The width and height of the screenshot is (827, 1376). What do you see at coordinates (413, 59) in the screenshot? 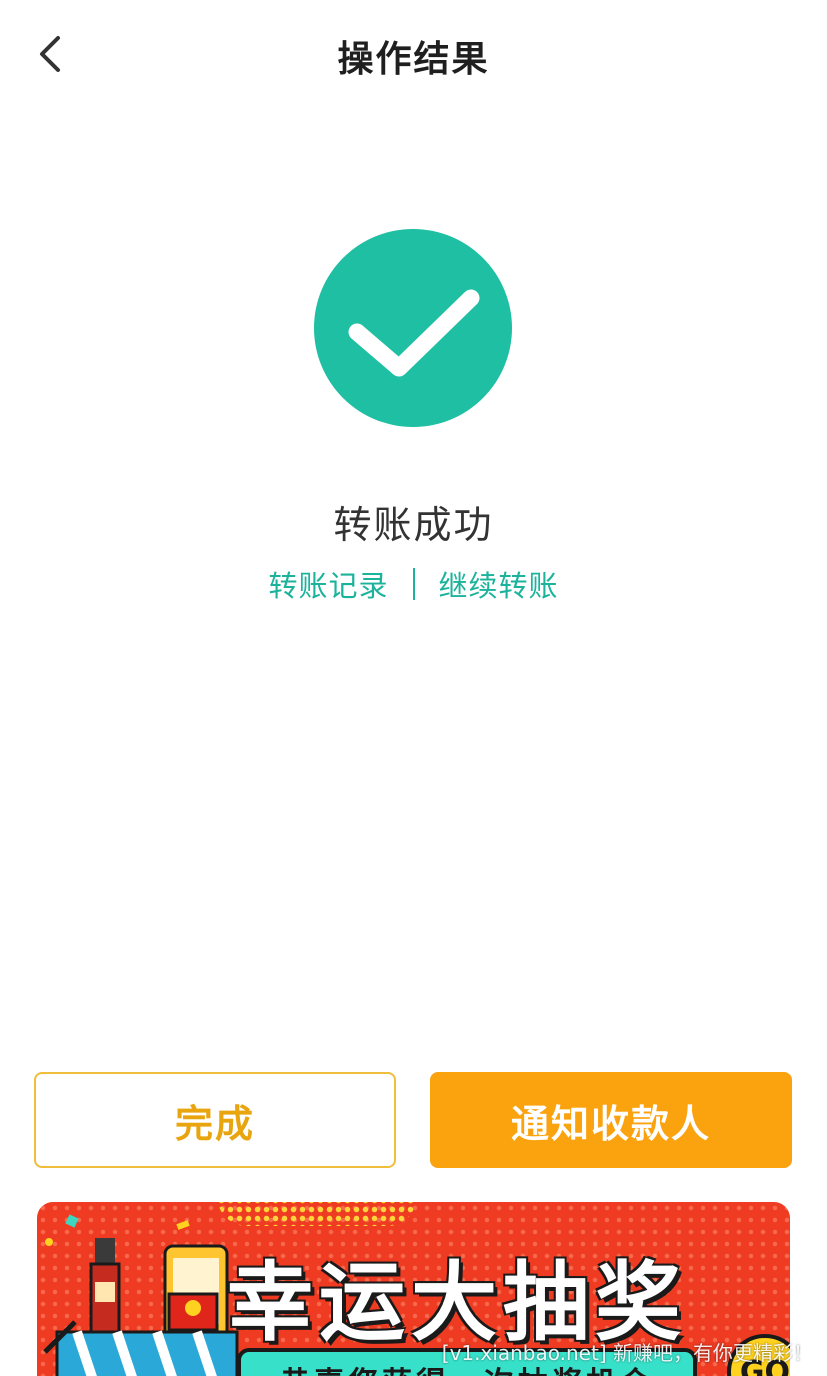
I see `page-title: 操作结果` at bounding box center [413, 59].